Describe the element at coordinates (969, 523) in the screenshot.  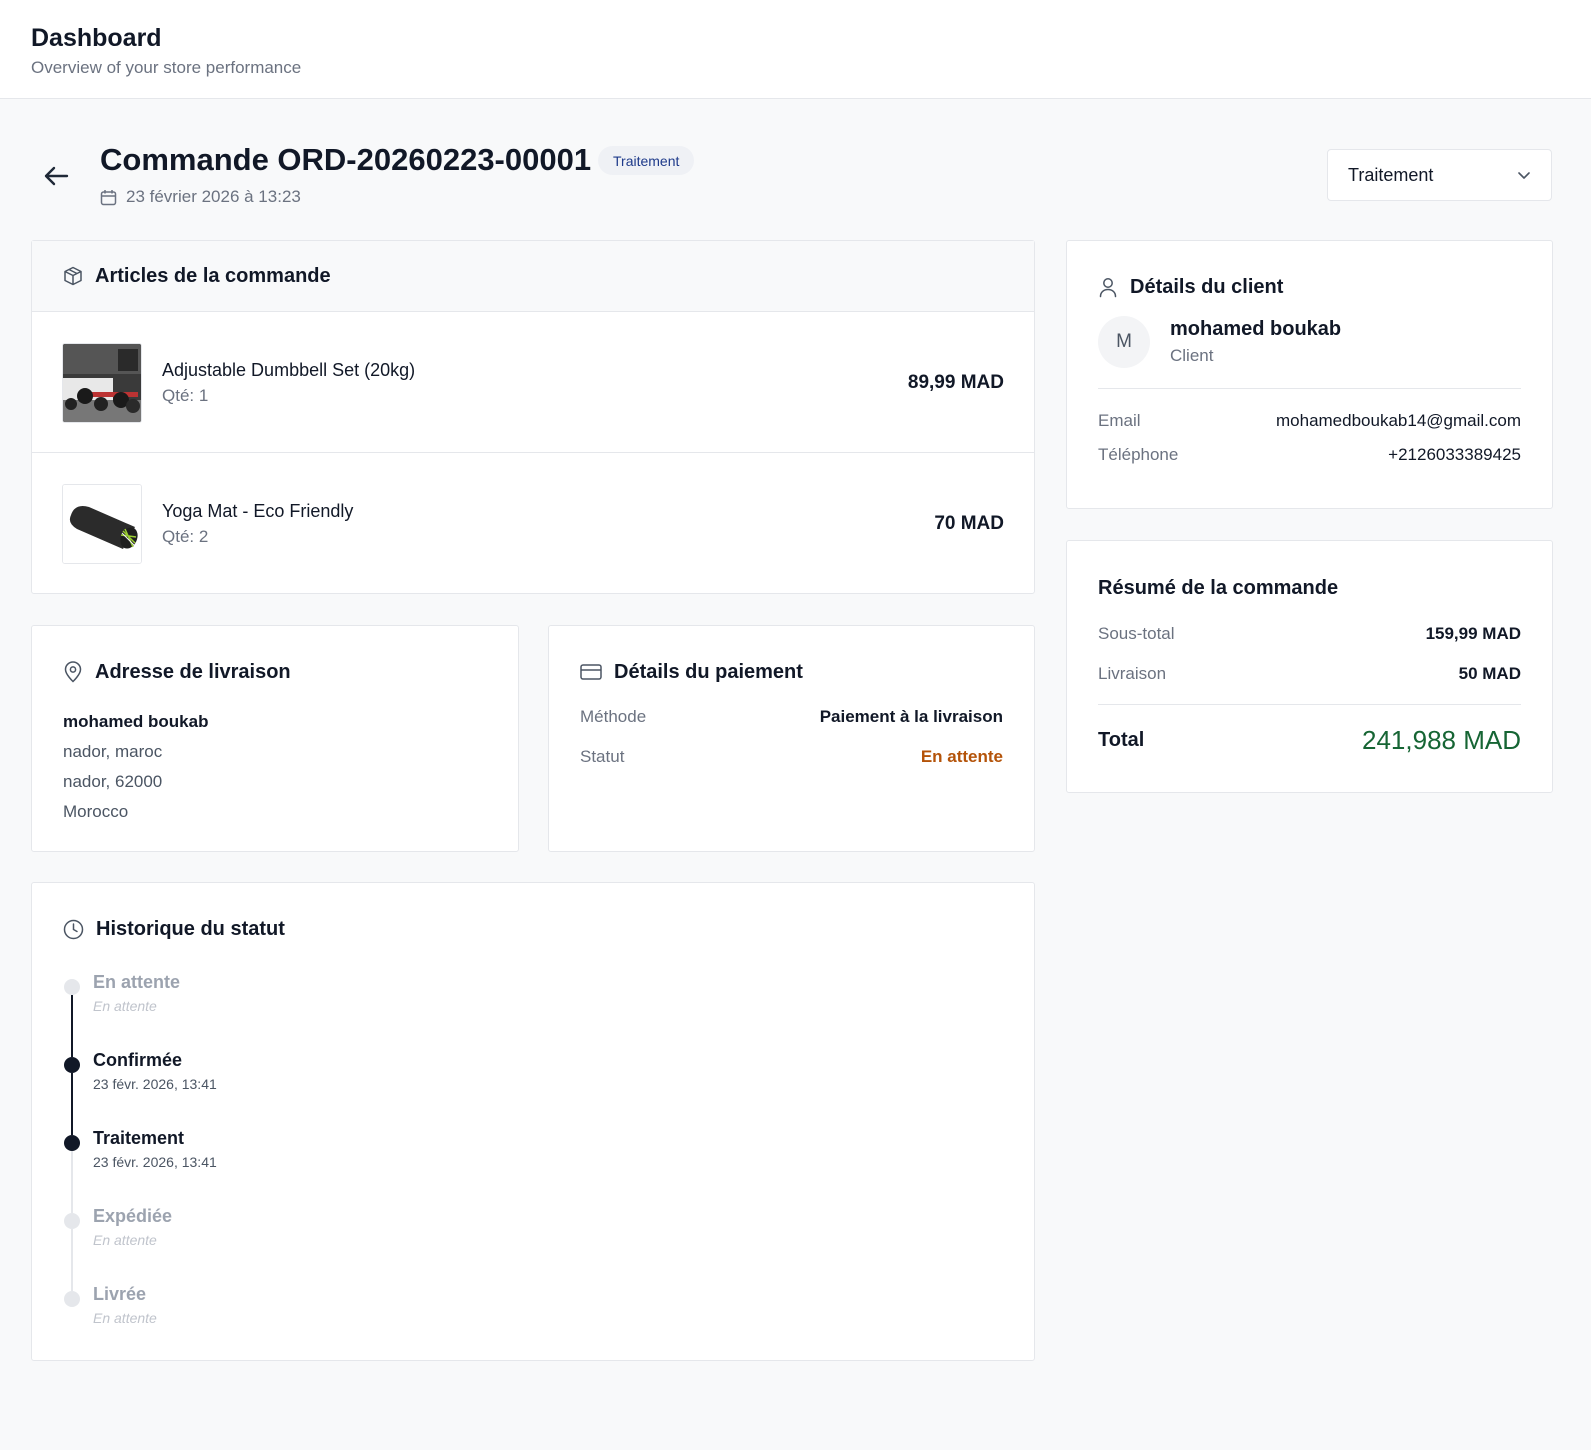
I see `item-price: 70 MAD` at that location.